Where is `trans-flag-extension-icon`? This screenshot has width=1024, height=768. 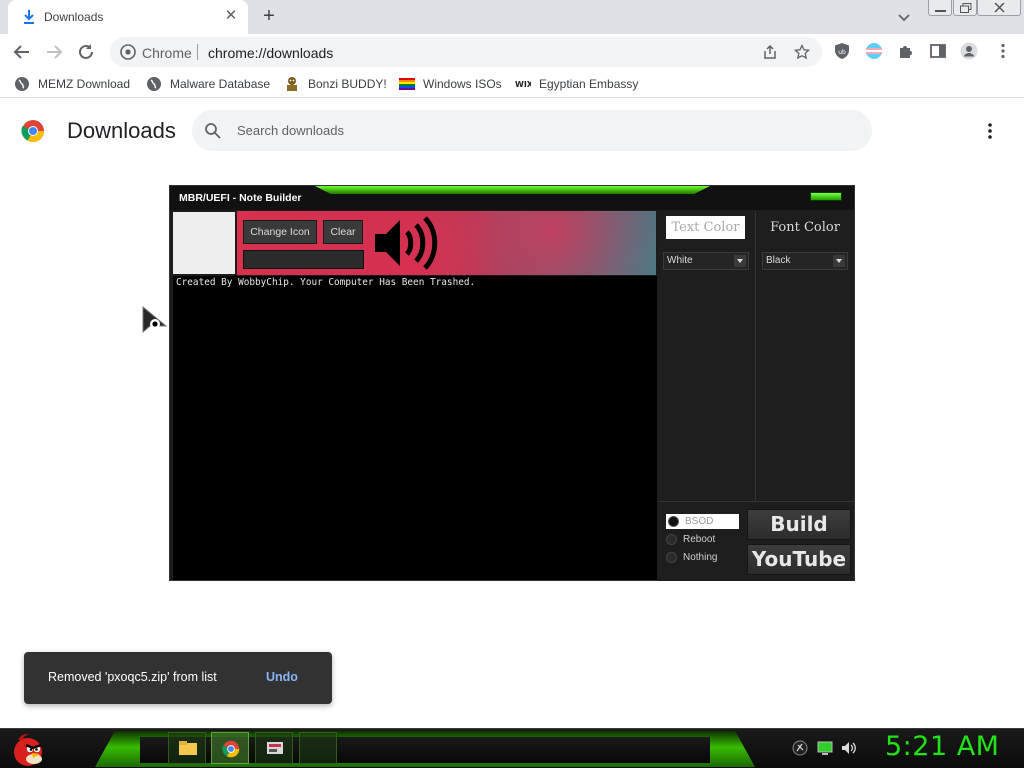
trans-flag-extension-icon is located at coordinates (874, 51).